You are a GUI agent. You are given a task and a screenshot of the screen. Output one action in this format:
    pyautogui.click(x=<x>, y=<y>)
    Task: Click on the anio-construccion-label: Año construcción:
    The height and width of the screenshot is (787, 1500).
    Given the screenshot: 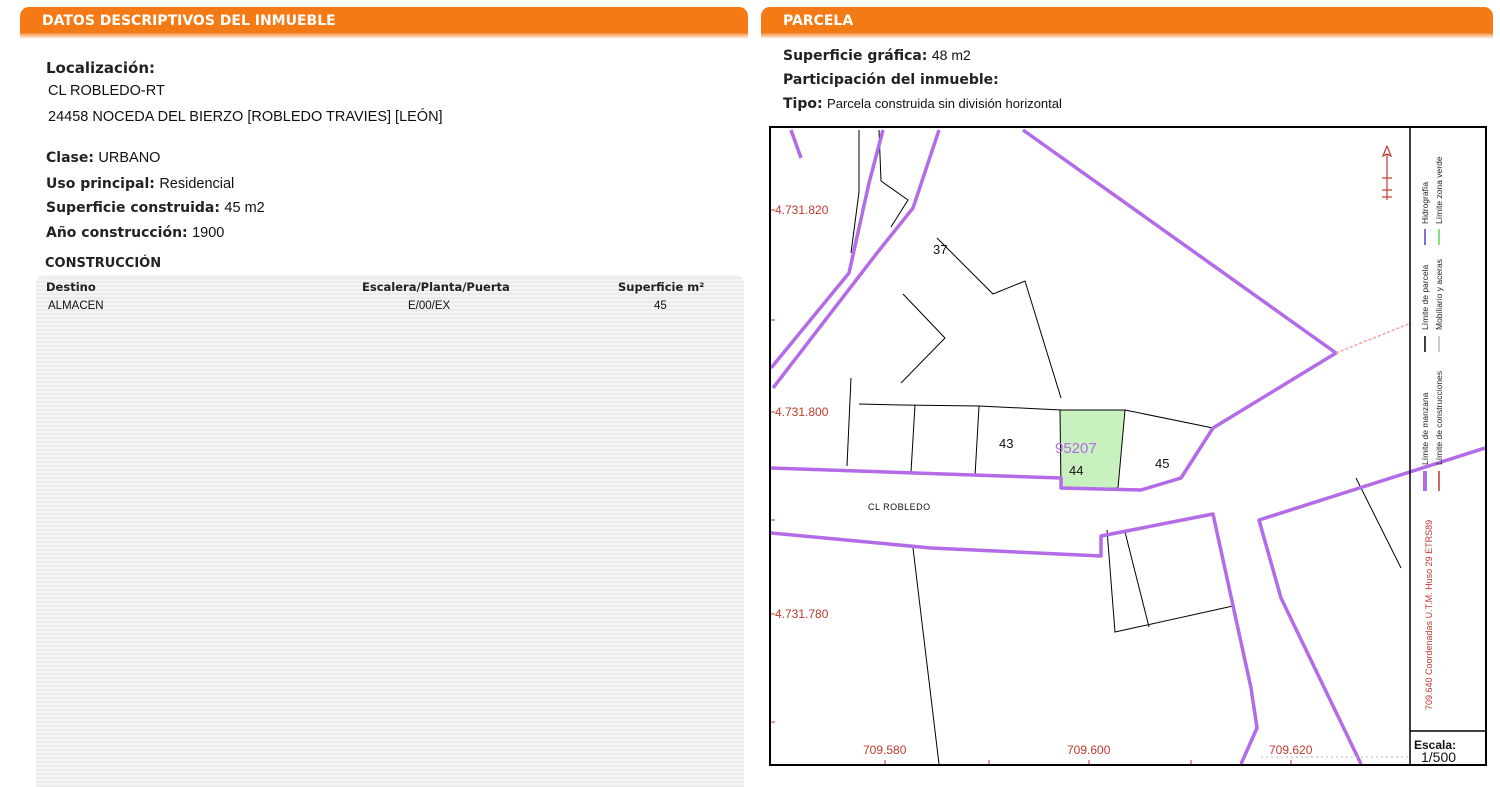 What is the action you would take?
    pyautogui.click(x=117, y=233)
    